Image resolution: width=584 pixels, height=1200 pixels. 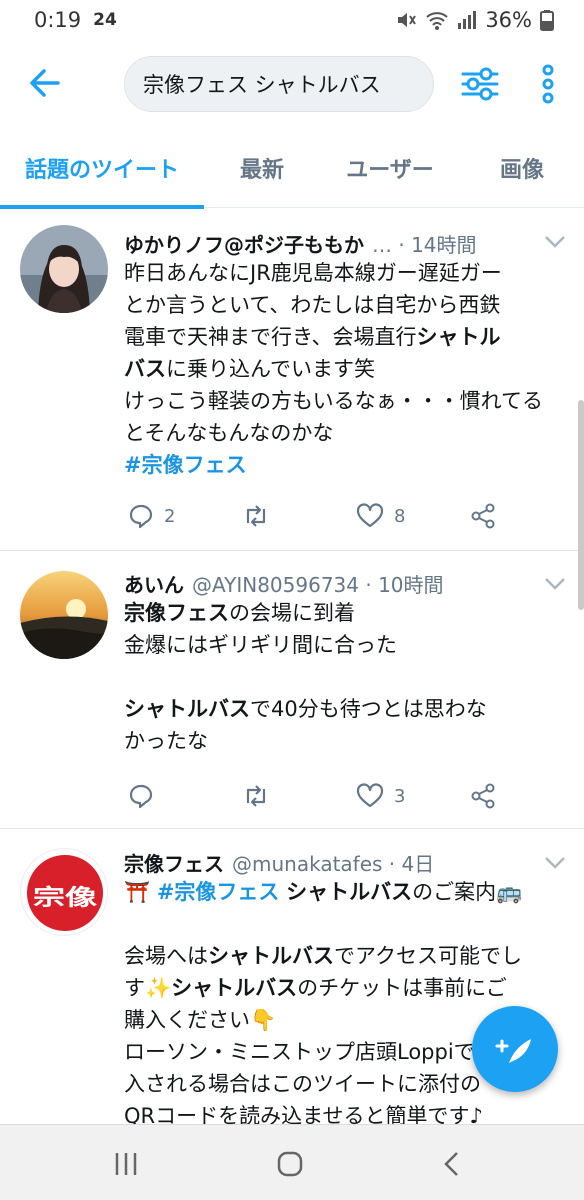 I want to click on tweet-text-line: とか言うといて、わたしは自宅から西鉄, so click(x=342, y=305).